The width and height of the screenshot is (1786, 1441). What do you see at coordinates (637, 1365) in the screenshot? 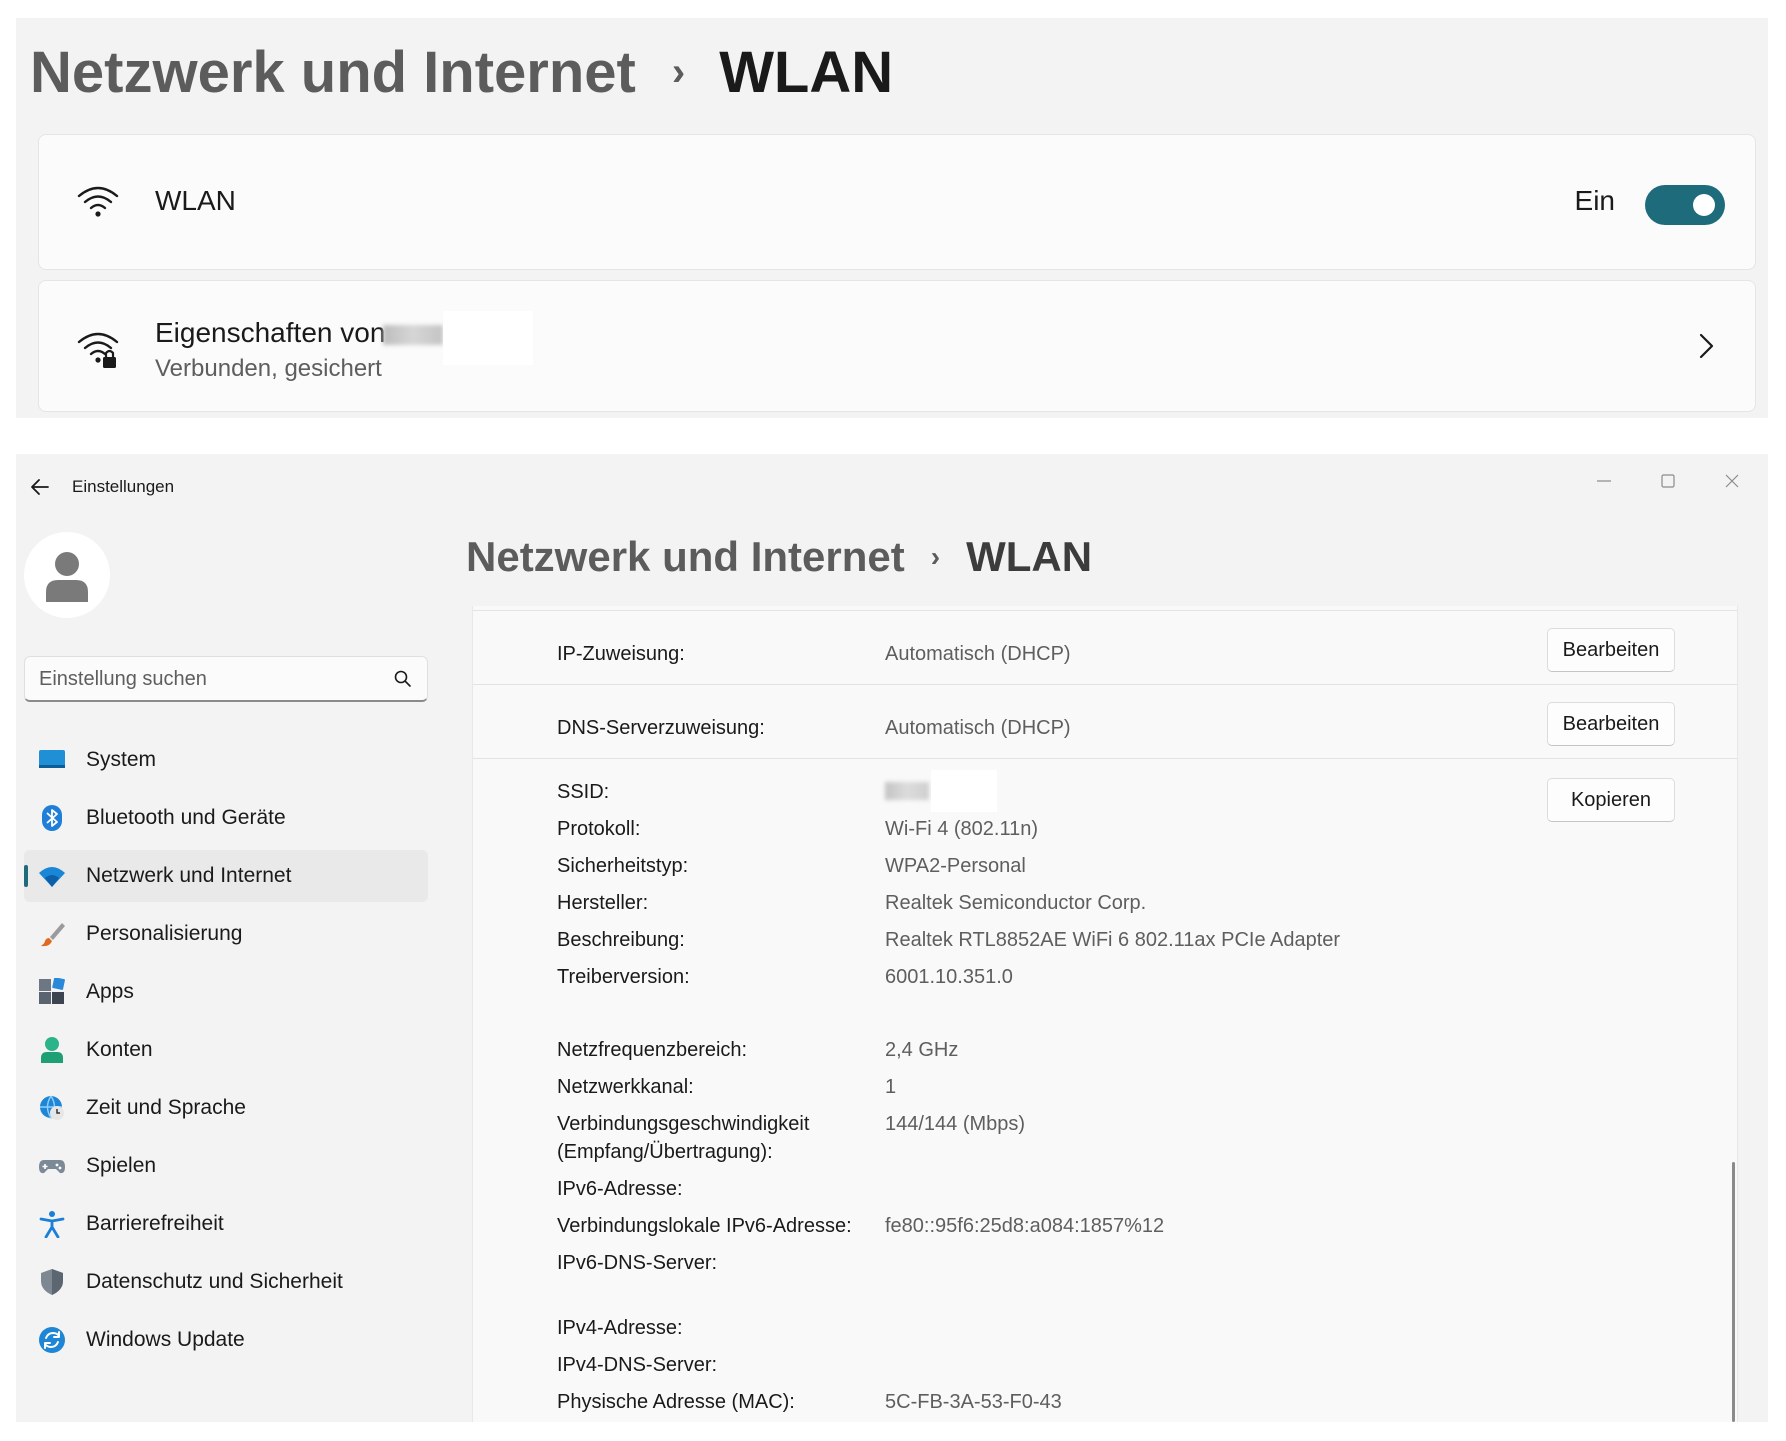
I see `ipv4-dns-label: IPv4-DNS-Server:` at bounding box center [637, 1365].